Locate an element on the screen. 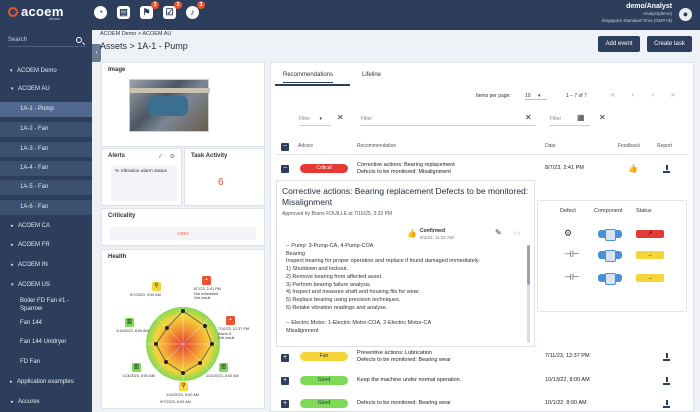 Image resolution: width=700 pixels, height=412 pixels. row-toggle: − is located at coordinates (285, 169).